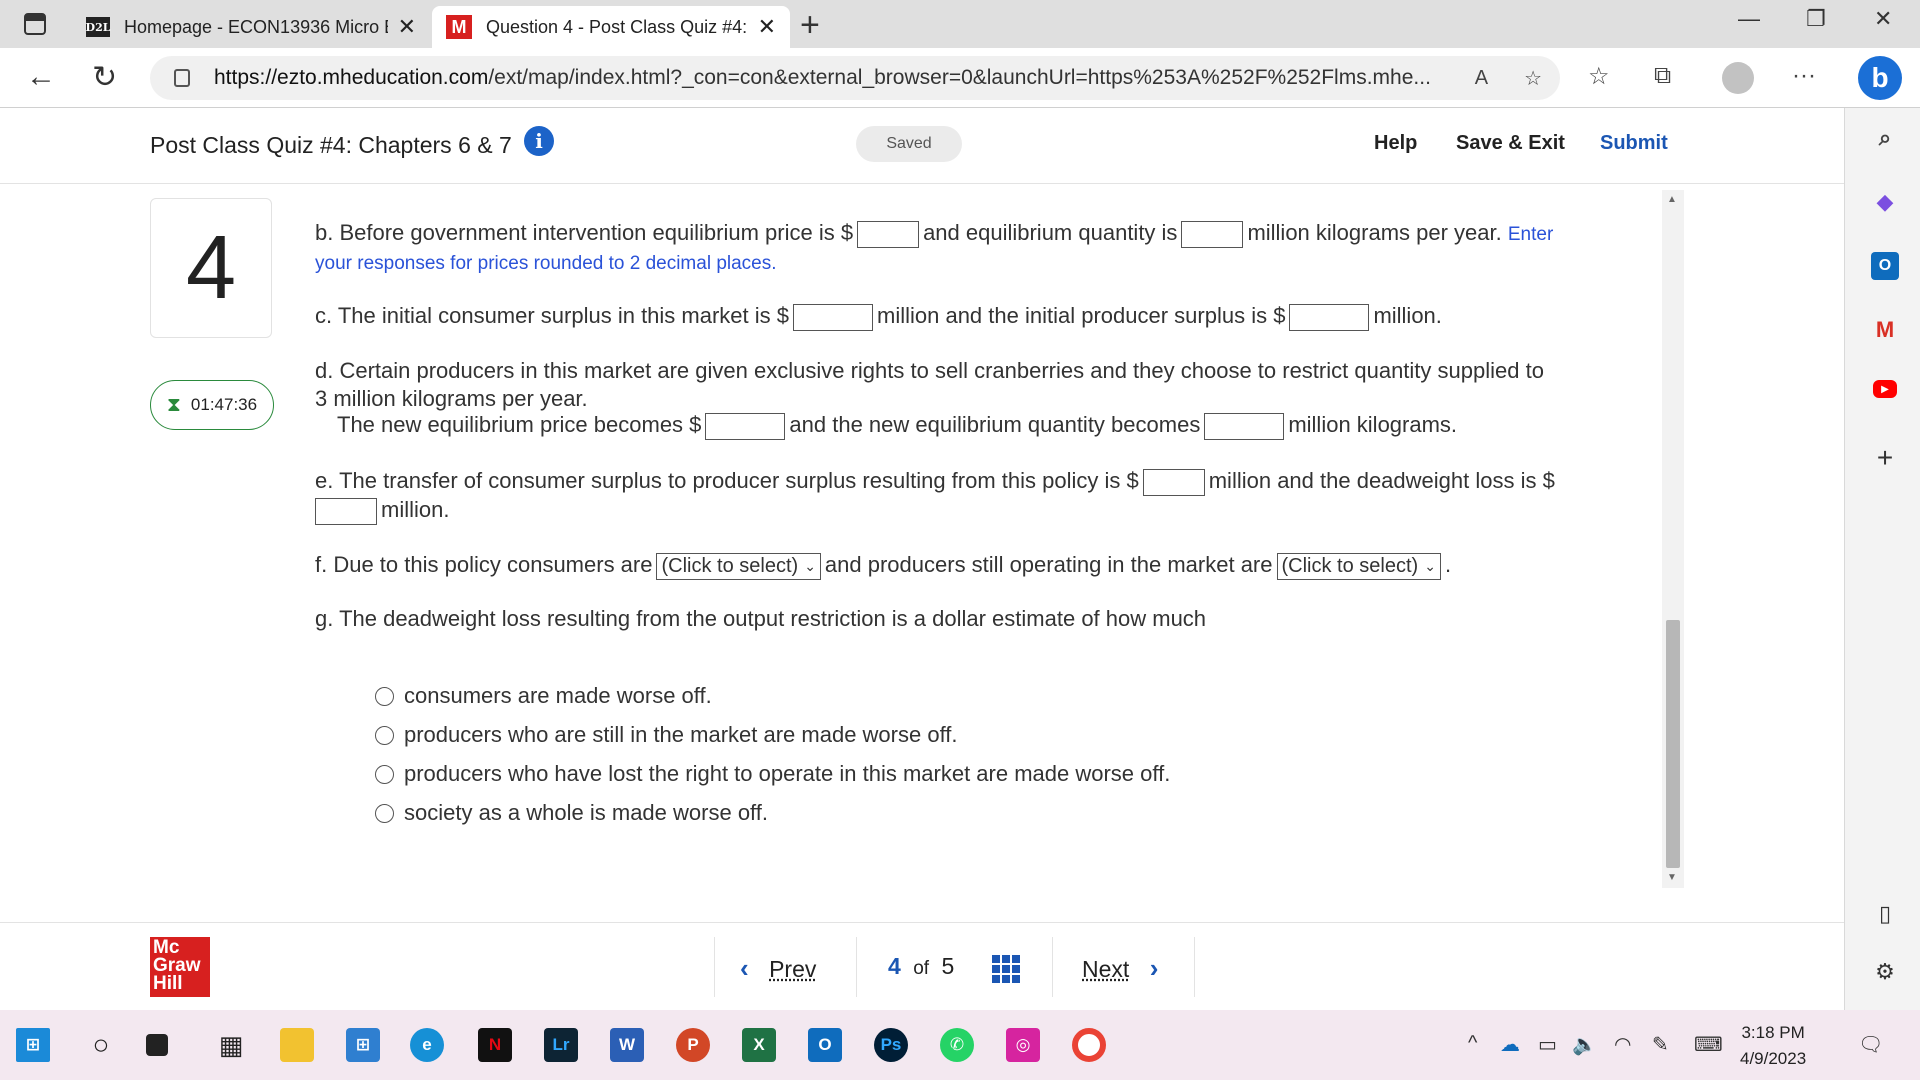 The image size is (1920, 1080). What do you see at coordinates (182, 78) in the screenshot?
I see `lock-icon` at bounding box center [182, 78].